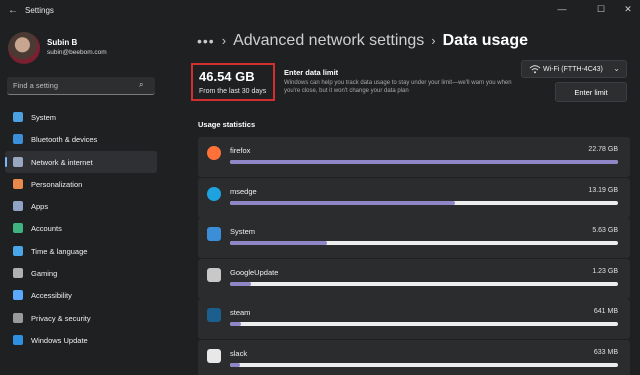  What do you see at coordinates (206, 41) in the screenshot?
I see `breadcrumb-more: •••` at bounding box center [206, 41].